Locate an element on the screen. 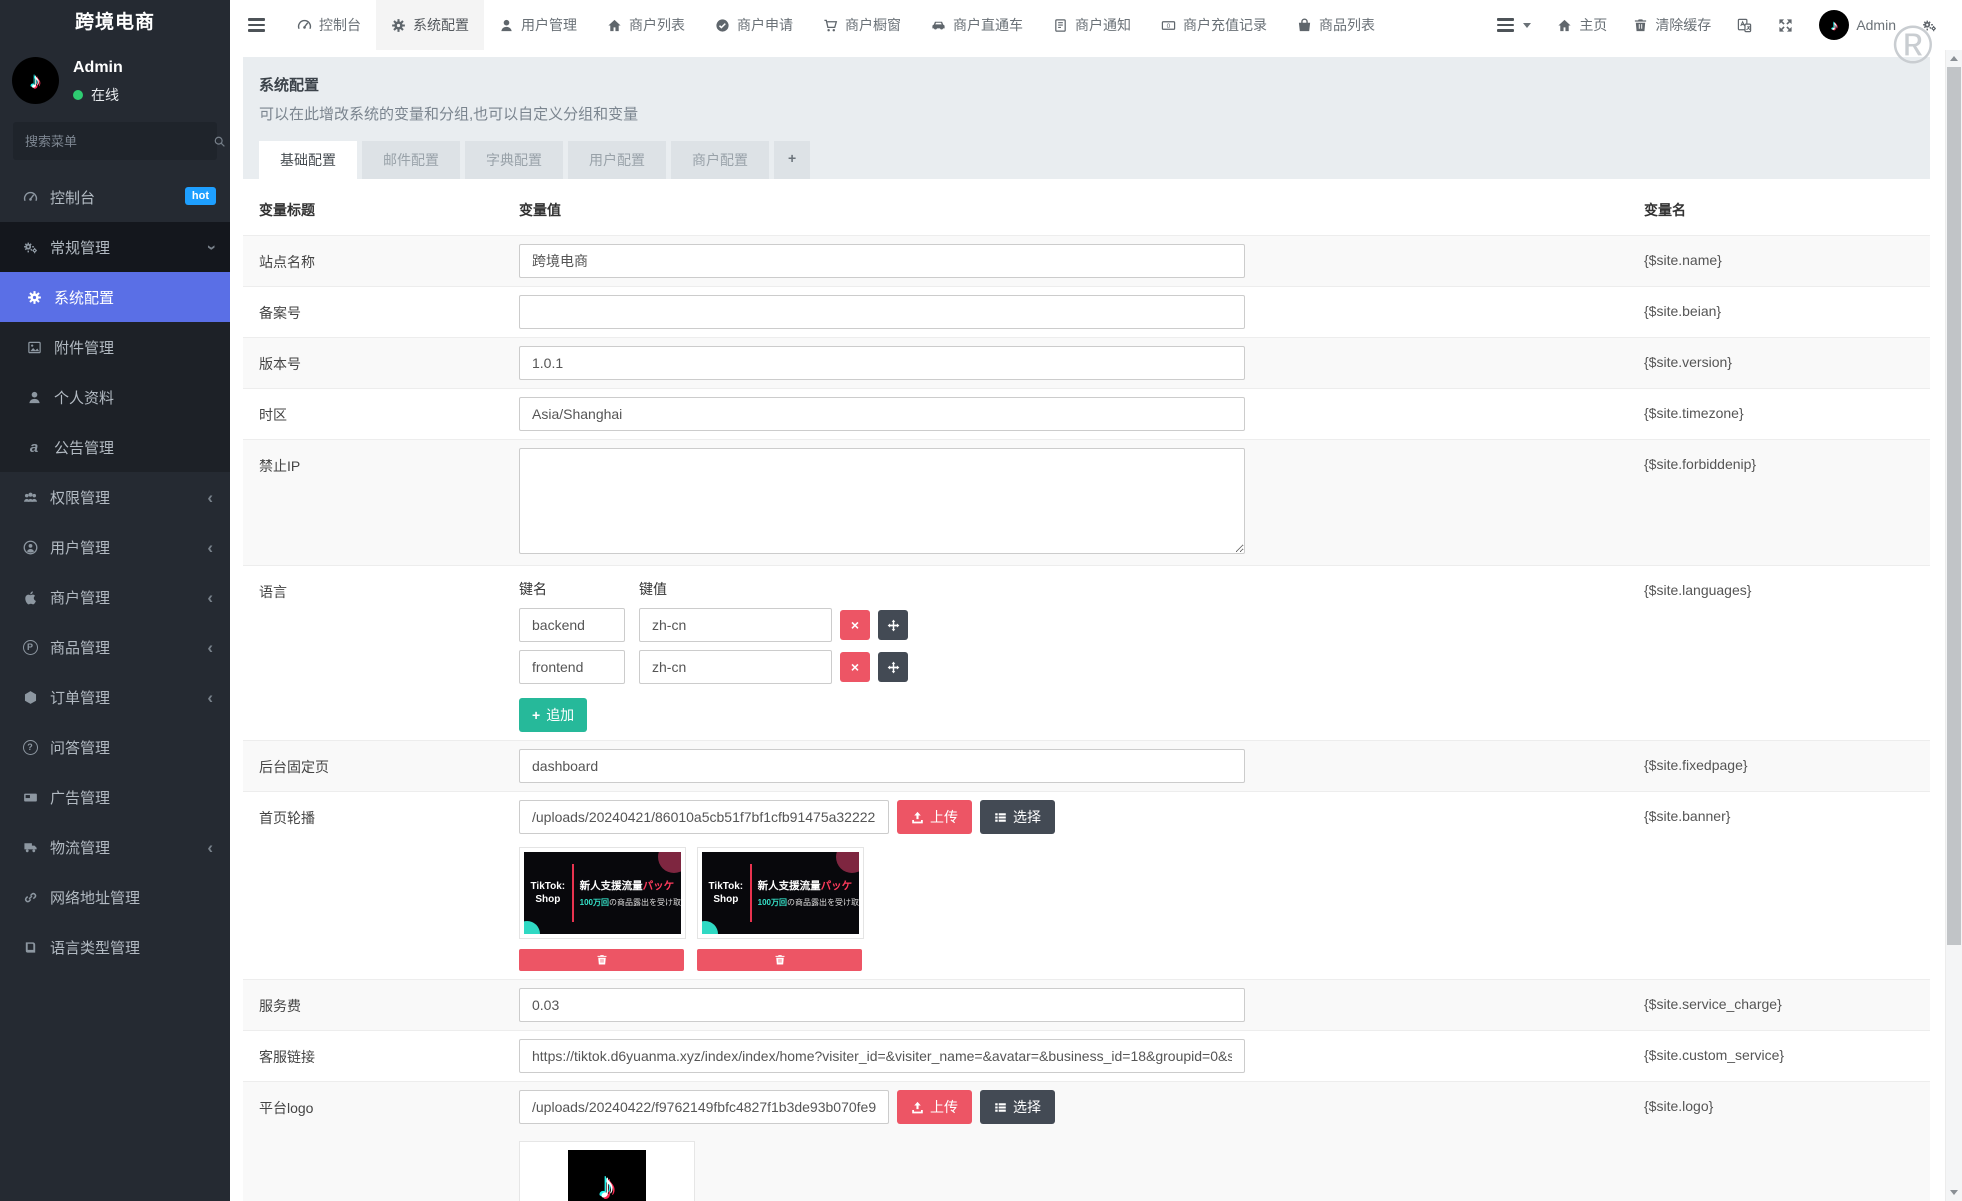  sidebar-item-7: 用户管理 ‹ is located at coordinates (115, 547).